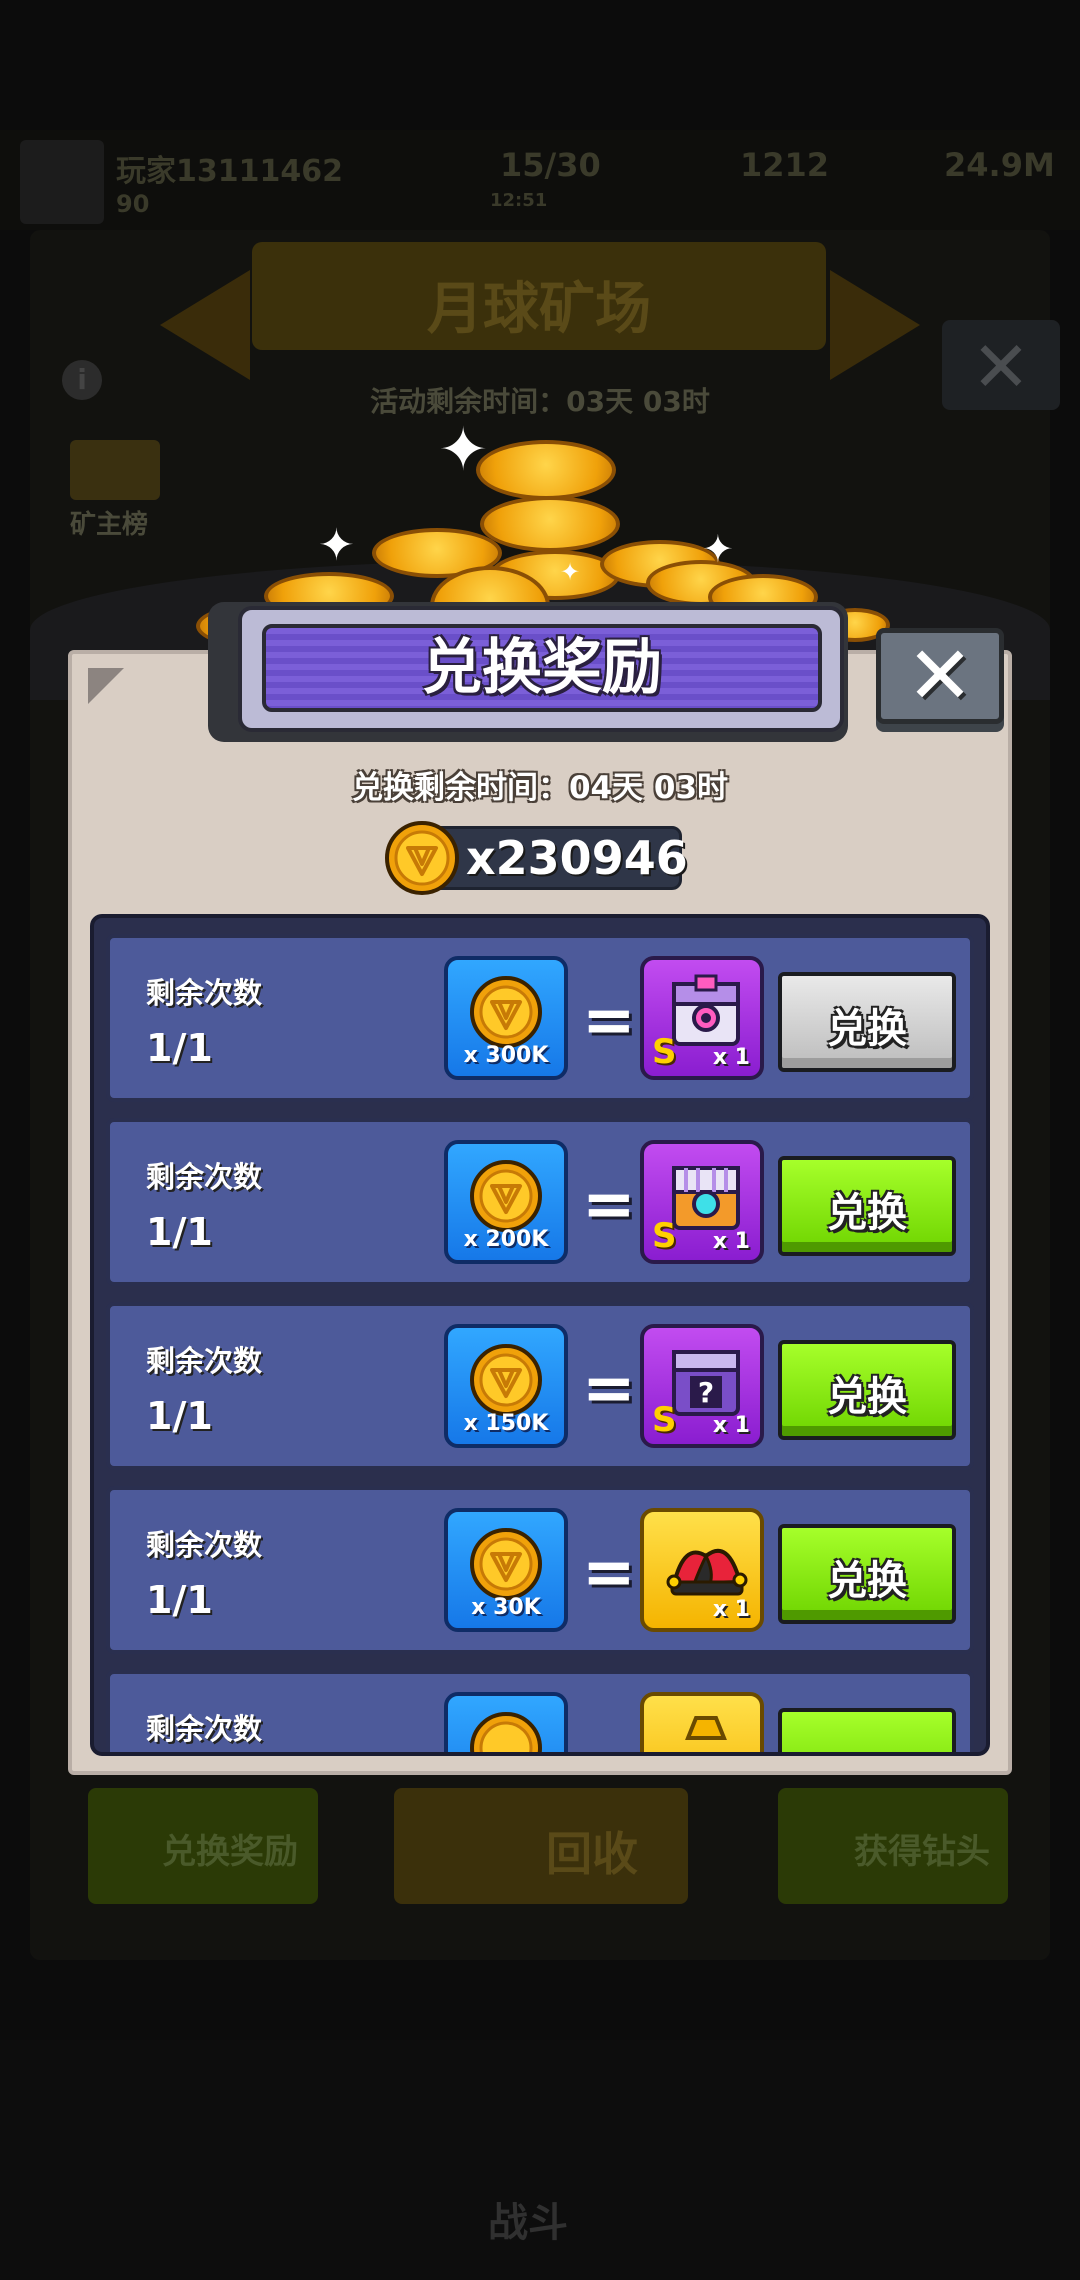 The width and height of the screenshot is (1080, 2280). Describe the element at coordinates (506, 1239) in the screenshot. I see `cost-amount: x 200K` at that location.